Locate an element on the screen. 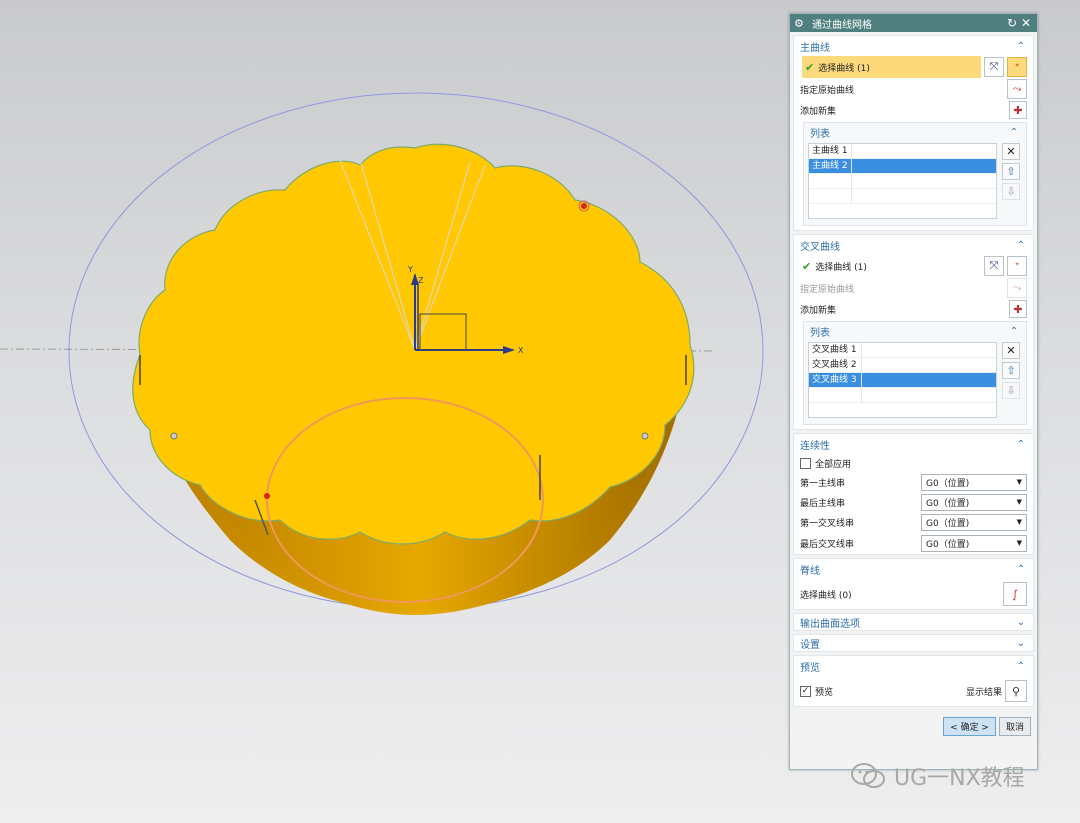 The height and width of the screenshot is (823, 1080). section-label: 主曲线 is located at coordinates (815, 48).